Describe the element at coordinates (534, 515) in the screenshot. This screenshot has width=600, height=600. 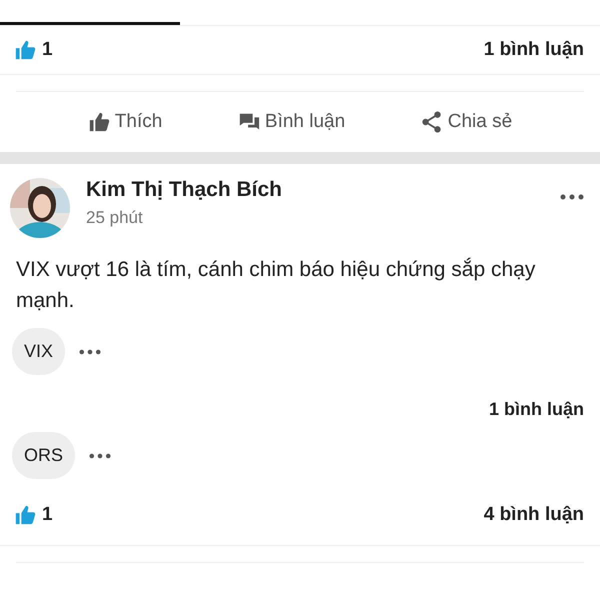
I see `comment-count: 4 bình luận` at that location.